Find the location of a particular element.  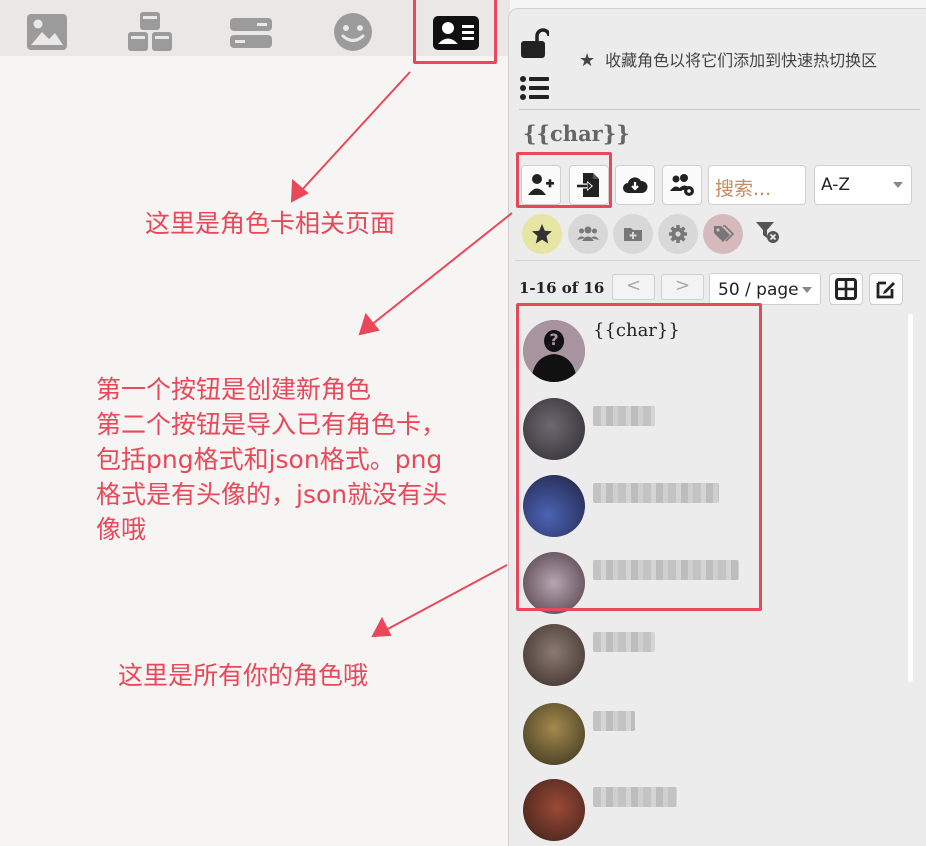

clear-filter-icon is located at coordinates (768, 233).